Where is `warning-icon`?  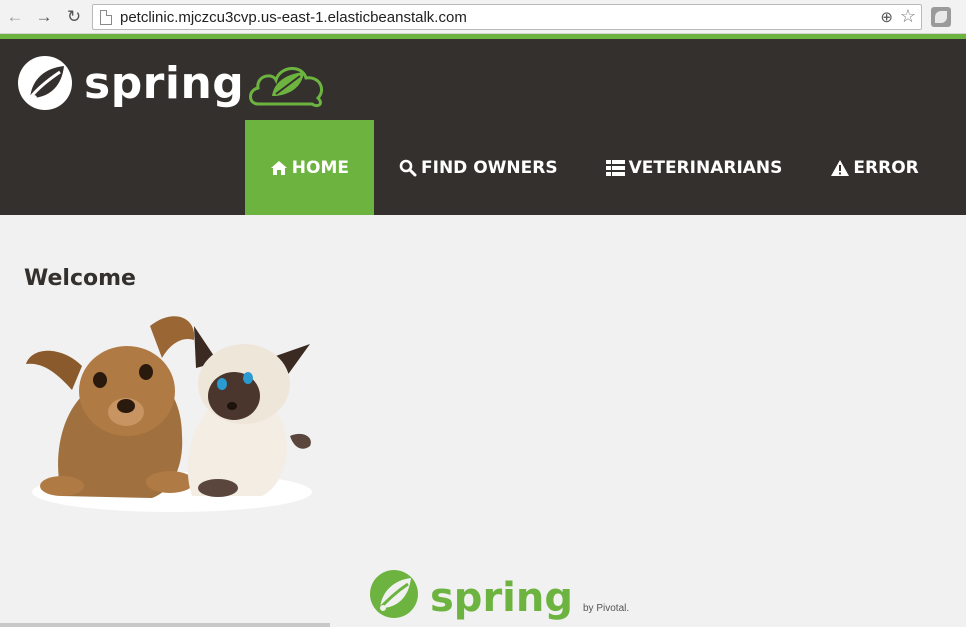
warning-icon is located at coordinates (840, 168).